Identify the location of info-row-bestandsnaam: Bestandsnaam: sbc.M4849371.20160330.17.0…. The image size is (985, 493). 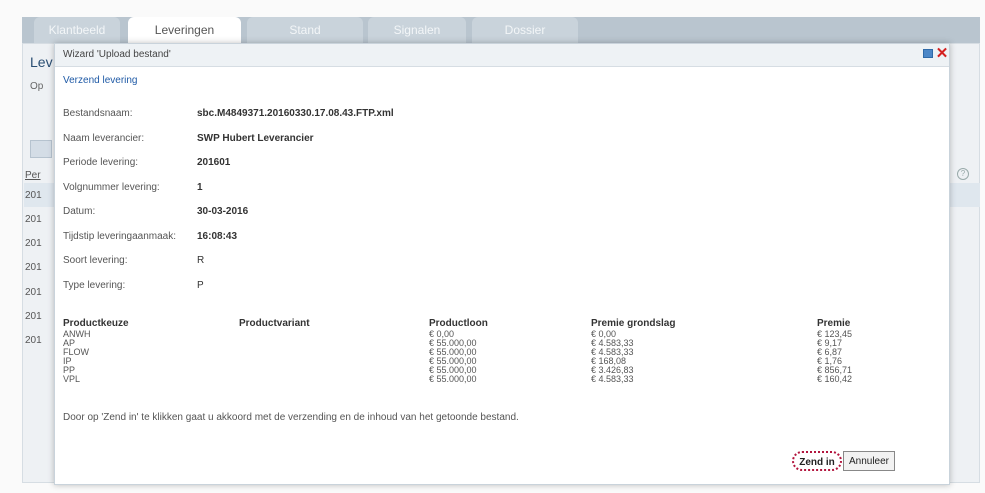
(363, 120).